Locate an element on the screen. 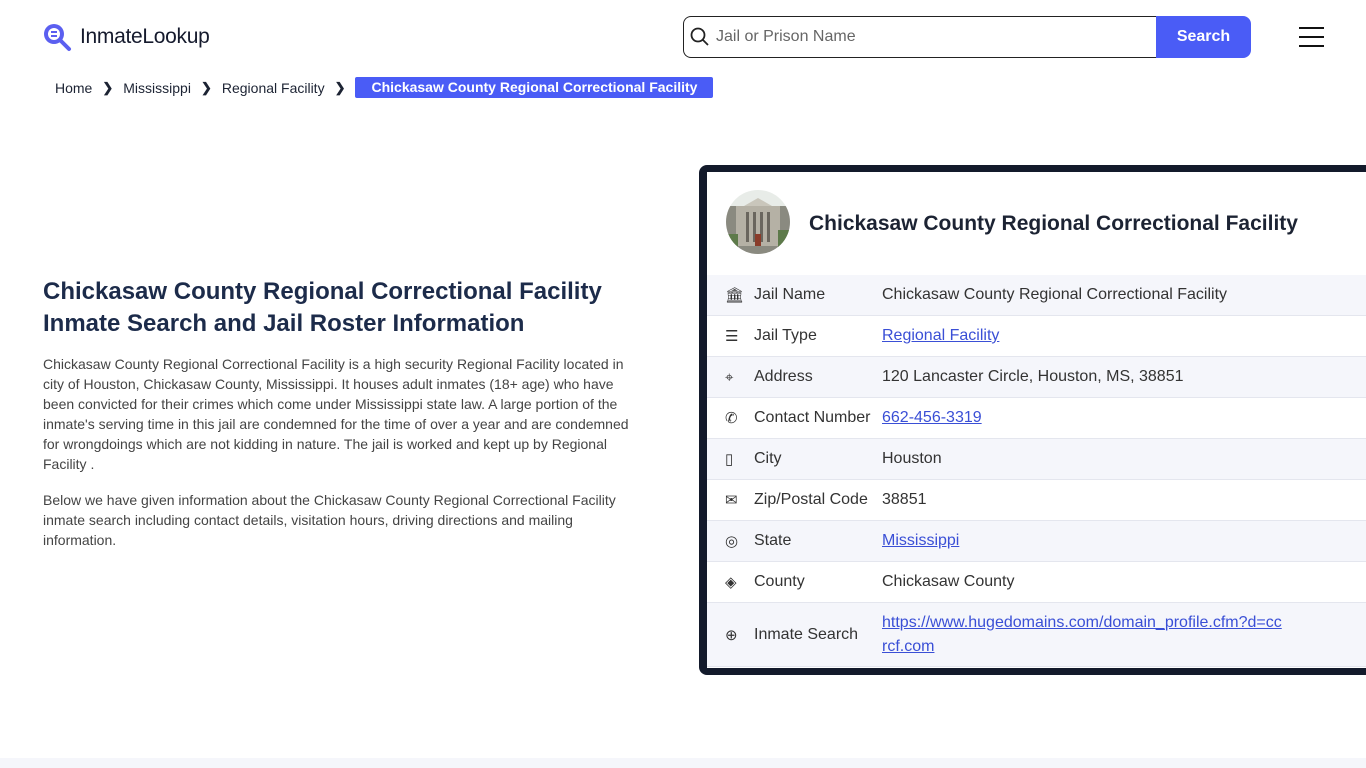 This screenshot has width=1366, height=768. detail-value: Houston is located at coordinates (912, 458).